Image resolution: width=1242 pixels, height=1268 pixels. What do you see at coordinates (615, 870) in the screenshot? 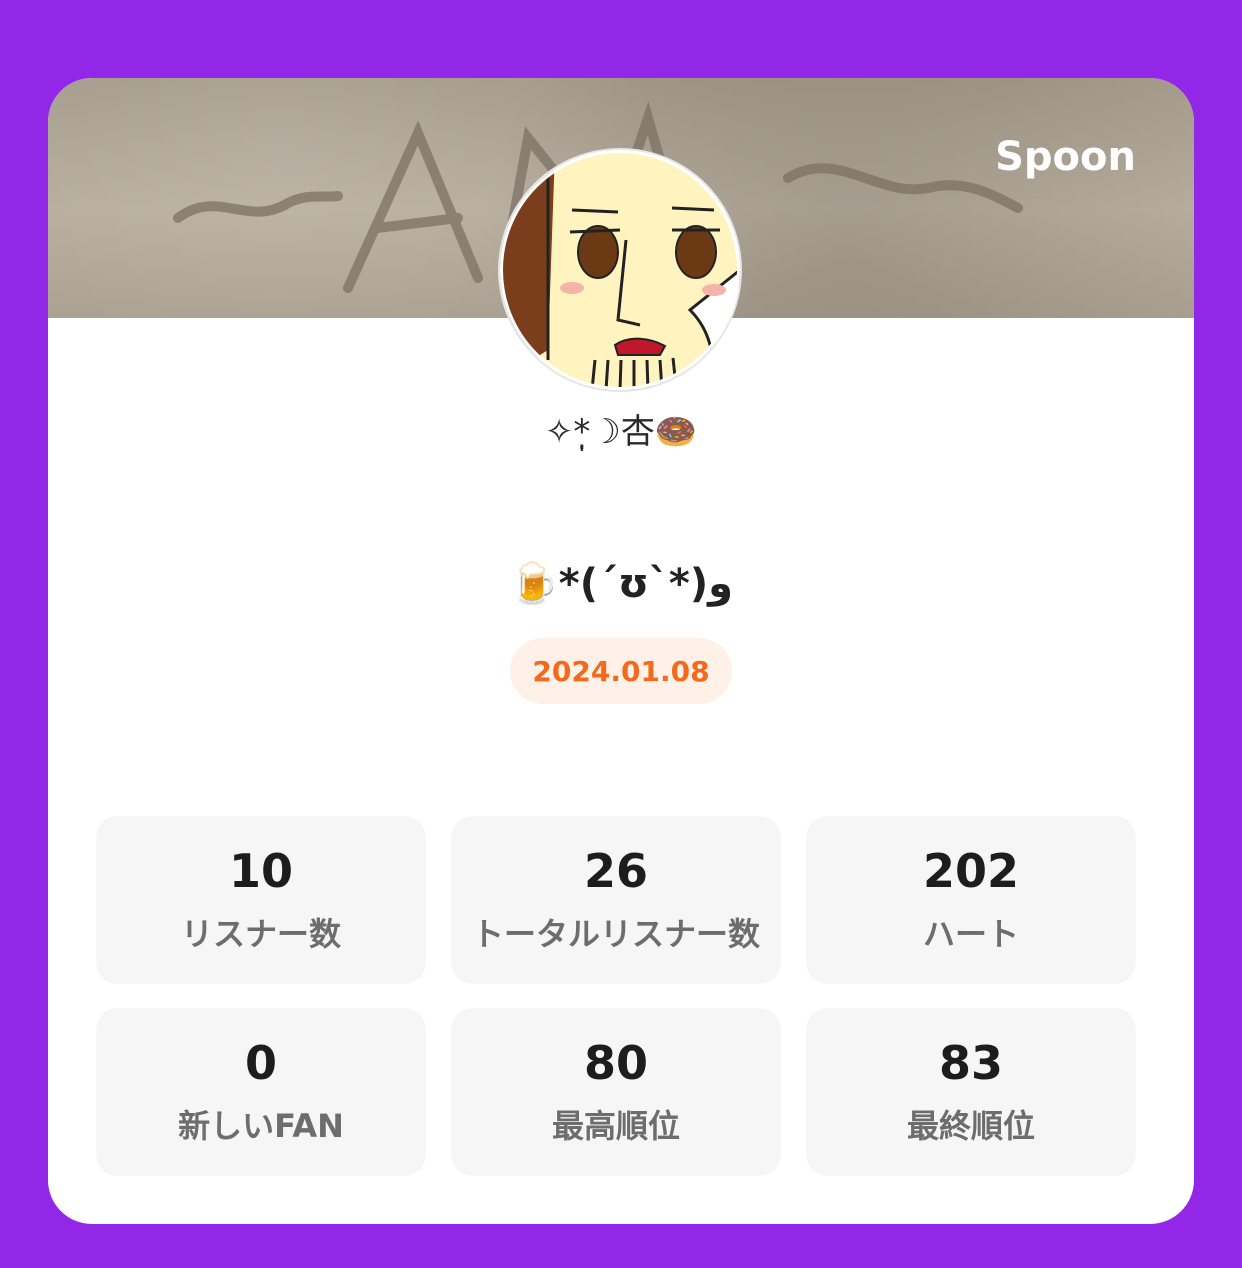
I see `stat-value: 26` at bounding box center [615, 870].